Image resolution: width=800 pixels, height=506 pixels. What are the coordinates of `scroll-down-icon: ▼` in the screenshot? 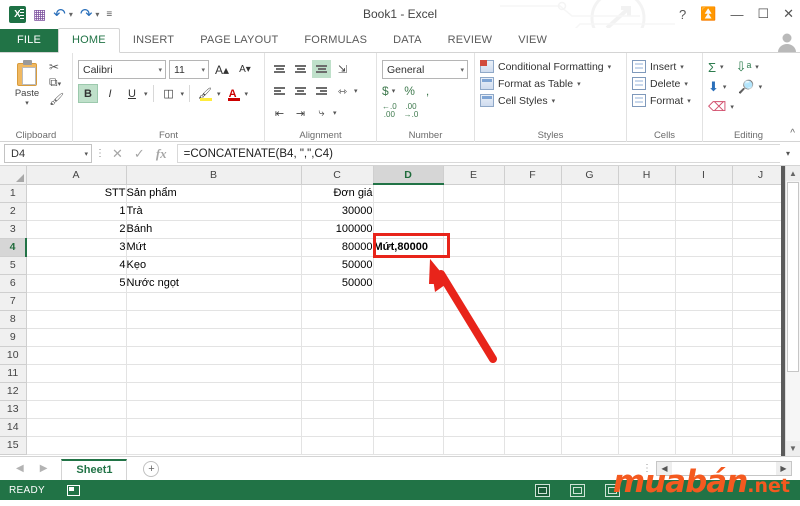 It's located at (793, 448).